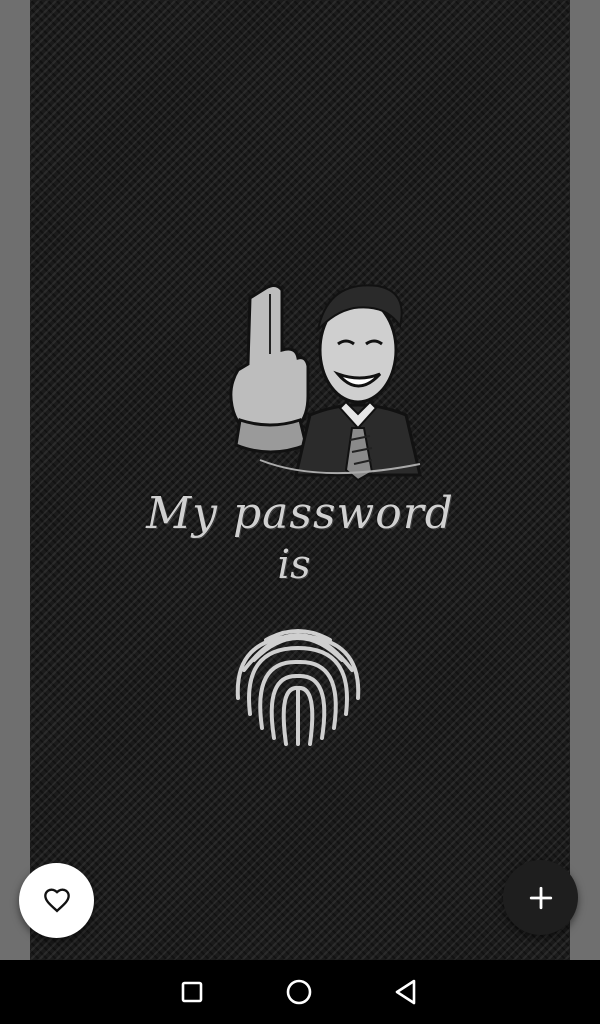 The image size is (600, 1024). Describe the element at coordinates (325, 382) in the screenshot. I see `vintage-man-illustration` at that location.